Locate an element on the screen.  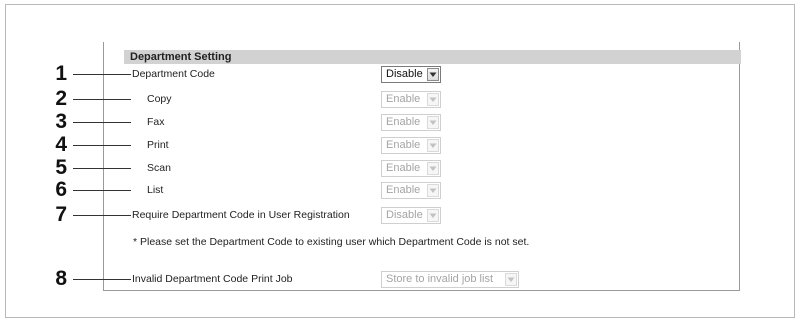
fax-select-value: Enable is located at coordinates (403, 122).